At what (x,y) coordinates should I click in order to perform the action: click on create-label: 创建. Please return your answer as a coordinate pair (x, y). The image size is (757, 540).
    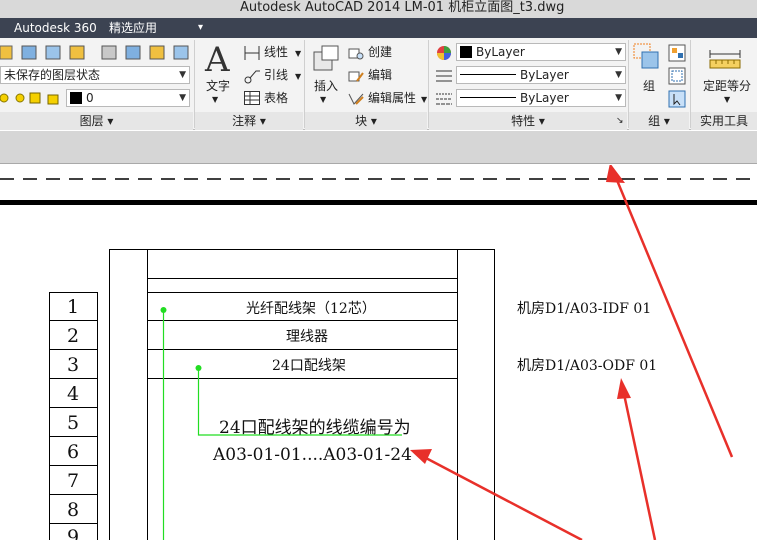
    Looking at the image, I should click on (380, 52).